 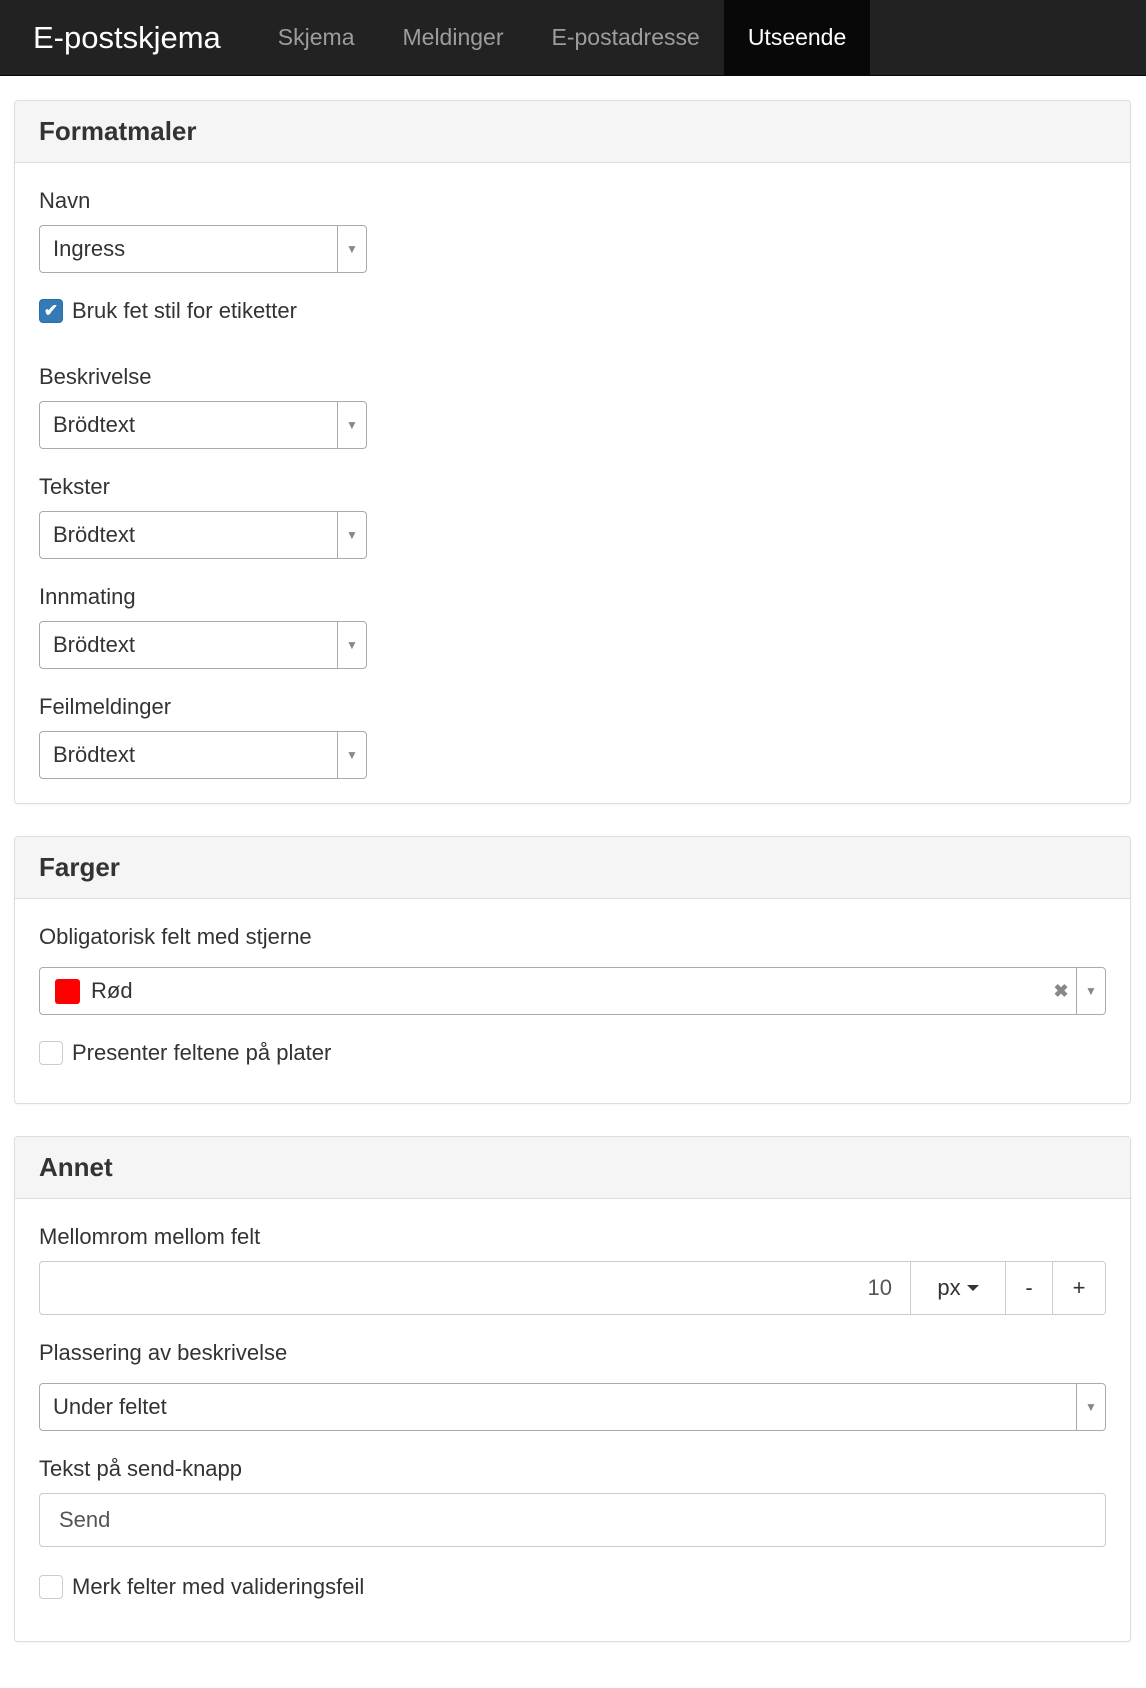 I want to click on feilmeldinger-label: Feilmeldinger, so click(x=105, y=706).